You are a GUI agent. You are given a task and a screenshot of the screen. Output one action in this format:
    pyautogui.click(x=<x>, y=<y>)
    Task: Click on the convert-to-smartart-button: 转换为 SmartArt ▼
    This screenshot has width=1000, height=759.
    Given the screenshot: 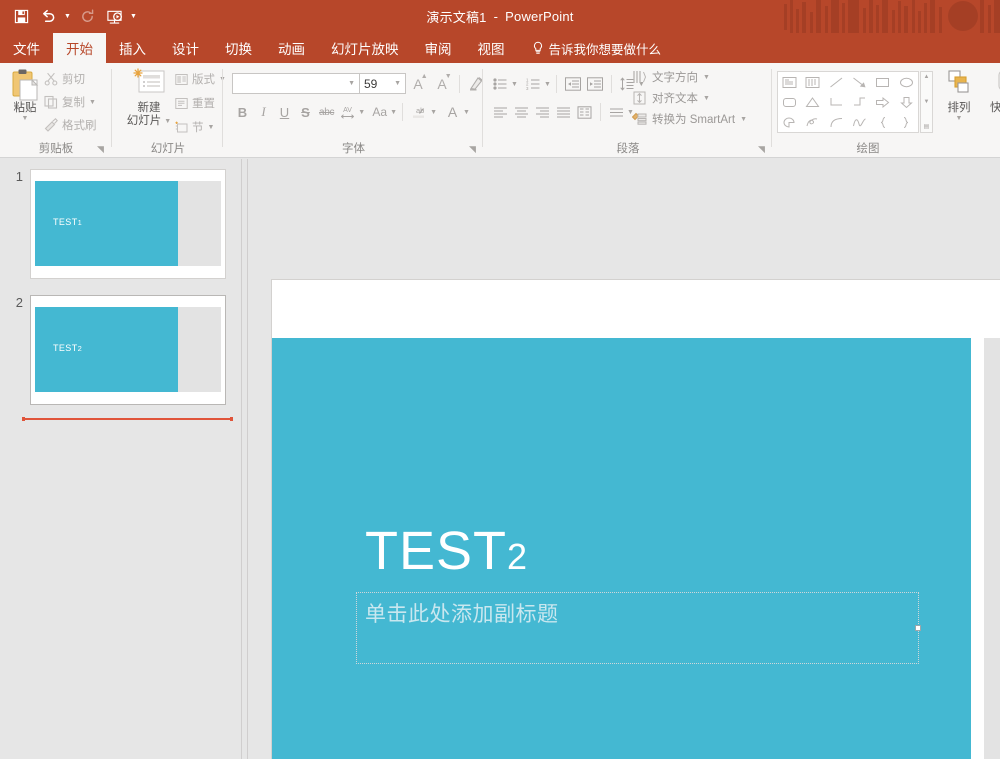 What is the action you would take?
    pyautogui.click(x=689, y=119)
    